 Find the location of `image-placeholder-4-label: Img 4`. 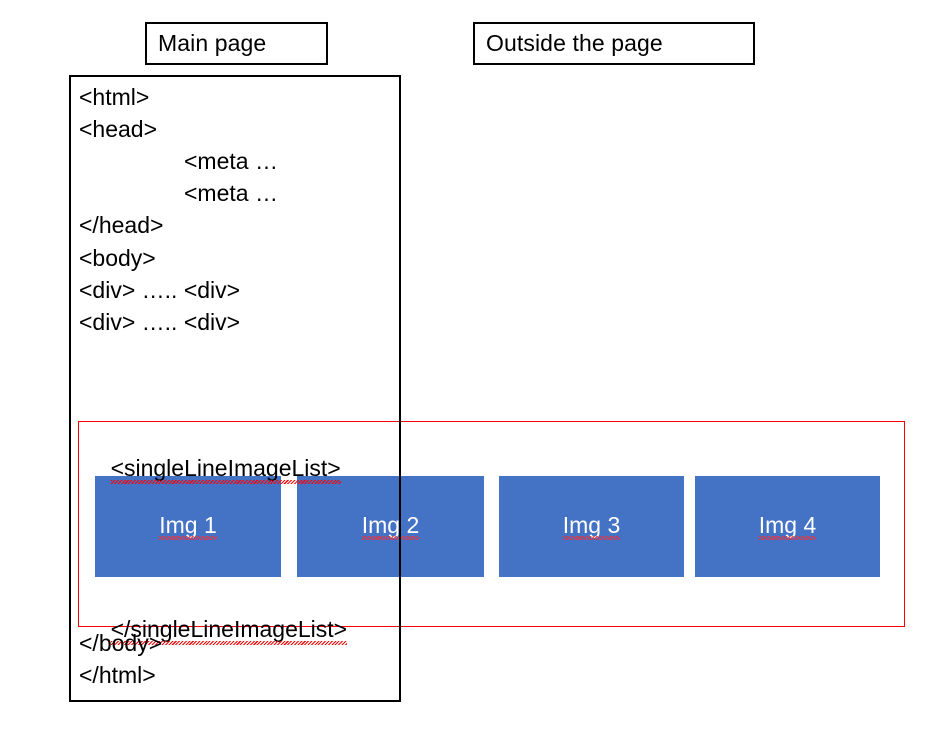

image-placeholder-4-label: Img 4 is located at coordinates (787, 526).